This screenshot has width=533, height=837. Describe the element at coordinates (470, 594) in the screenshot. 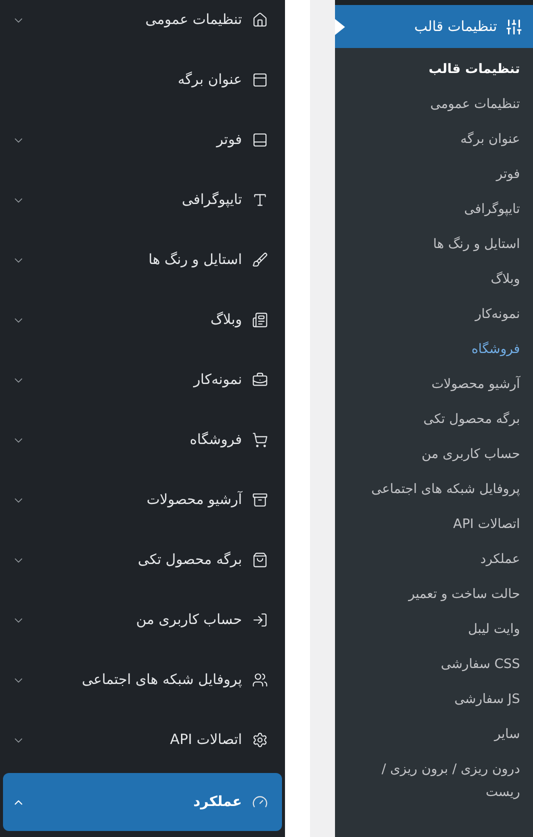

I see `submenu-link: حالت ساخت و تعمیر` at that location.